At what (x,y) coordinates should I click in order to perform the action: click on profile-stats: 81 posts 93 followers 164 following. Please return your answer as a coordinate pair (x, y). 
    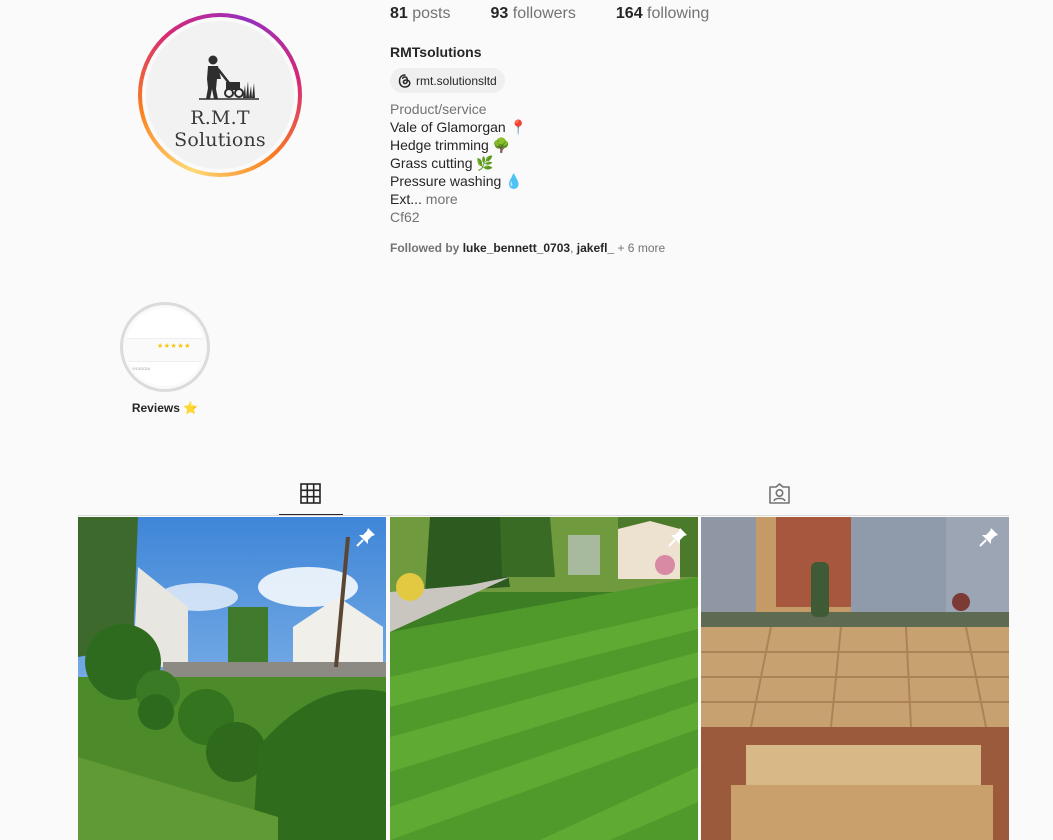
    Looking at the image, I should click on (549, 14).